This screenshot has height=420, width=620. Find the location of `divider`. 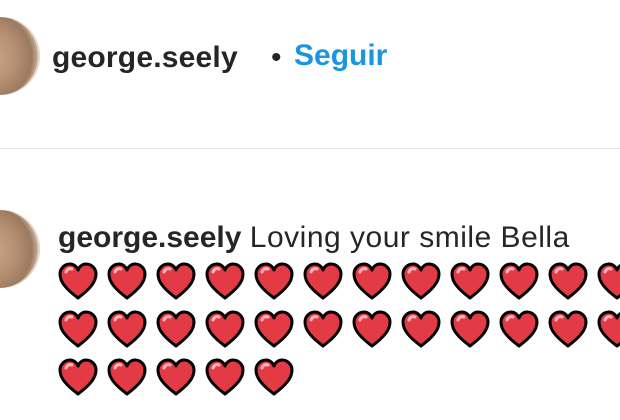

divider is located at coordinates (310, 148).